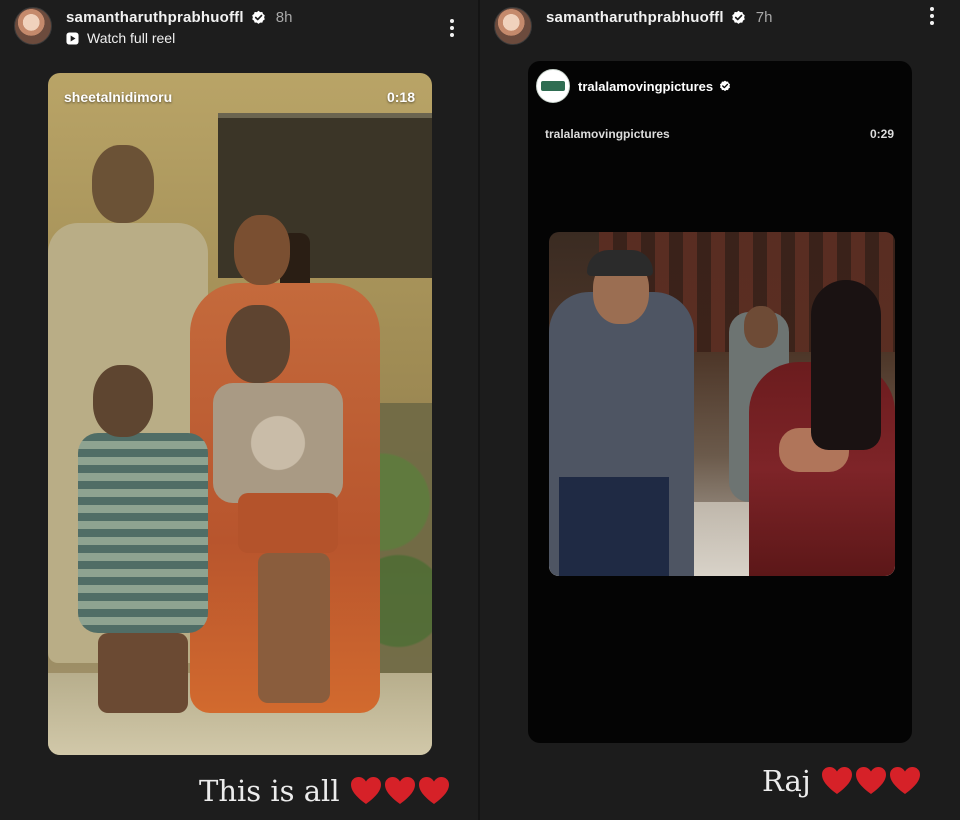  I want to click on post-account: tralalamovingpictures, so click(645, 86).